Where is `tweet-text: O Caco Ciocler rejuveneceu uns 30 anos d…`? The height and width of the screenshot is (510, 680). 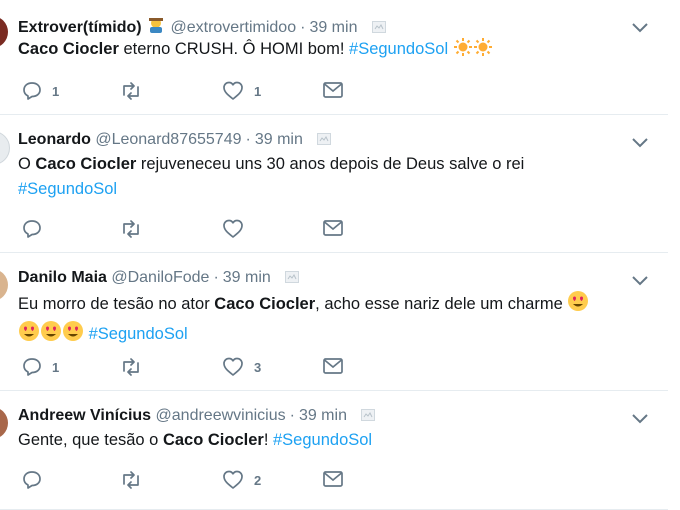 tweet-text: O Caco Ciocler rejuveneceu uns 30 anos d… is located at coordinates (333, 177).